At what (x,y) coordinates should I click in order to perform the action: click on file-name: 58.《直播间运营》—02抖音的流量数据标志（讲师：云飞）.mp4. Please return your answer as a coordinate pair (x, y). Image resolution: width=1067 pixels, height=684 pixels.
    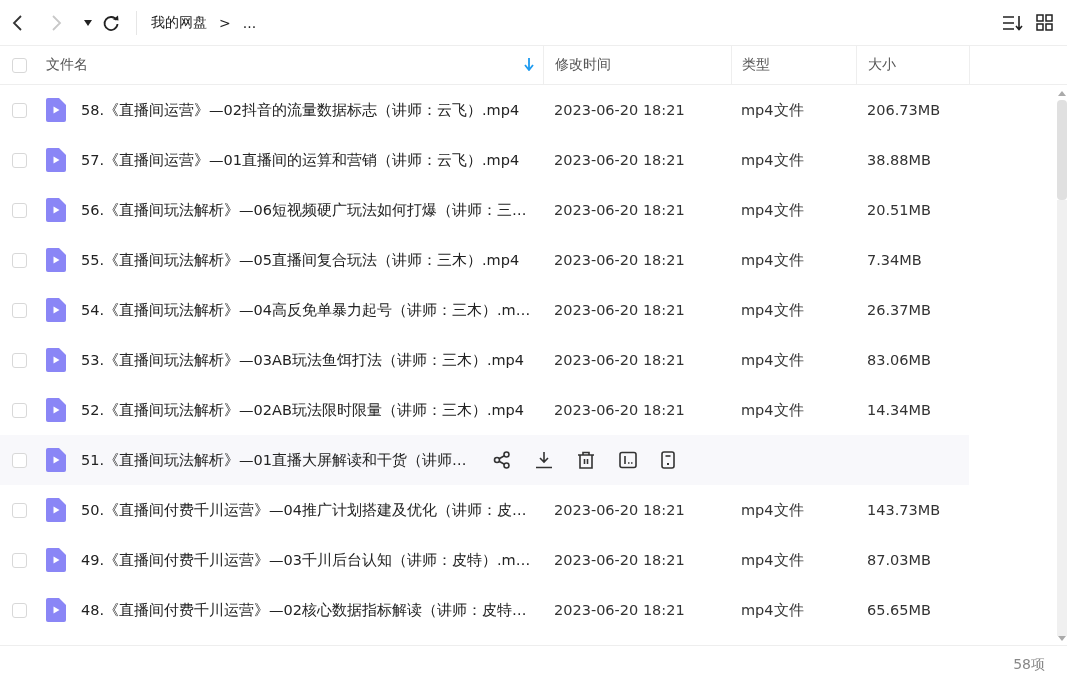
    Looking at the image, I should click on (300, 110).